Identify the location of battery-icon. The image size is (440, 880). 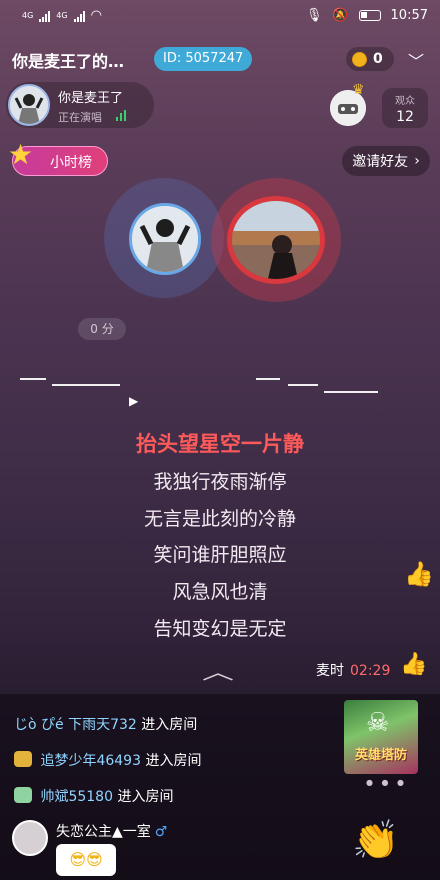
(369, 15).